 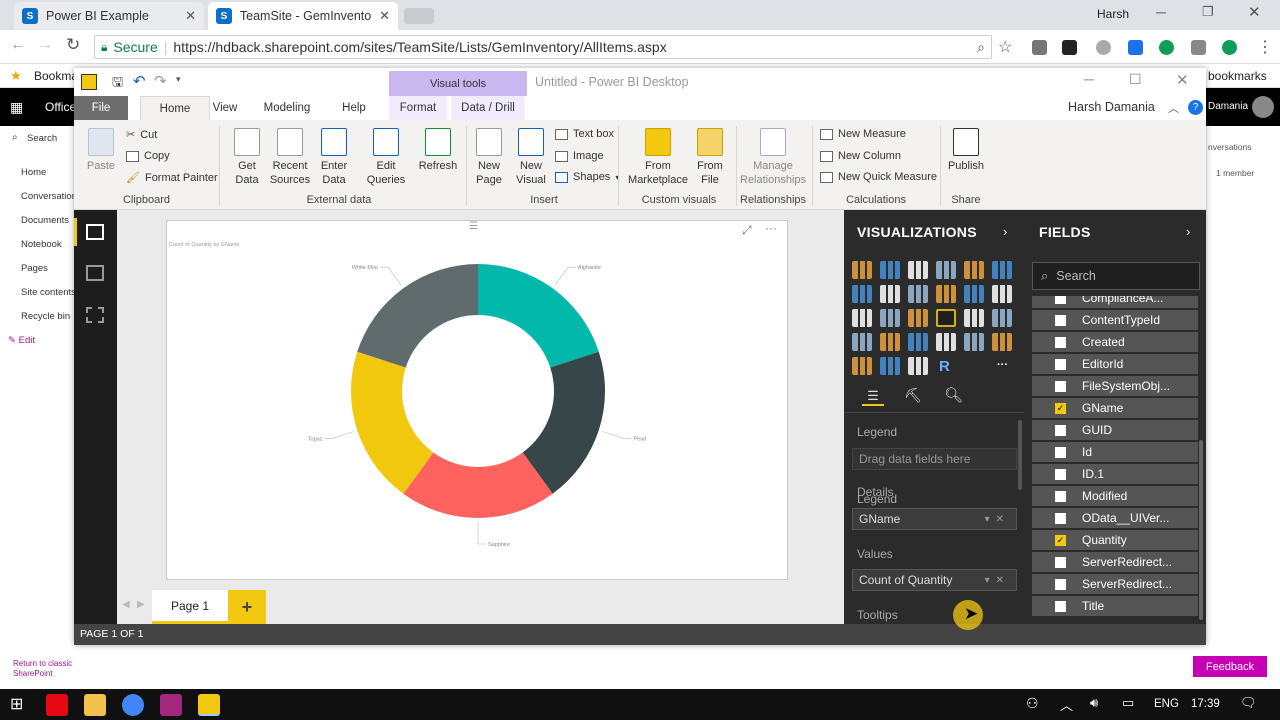 I want to click on avatar, so click(x=1263, y=107).